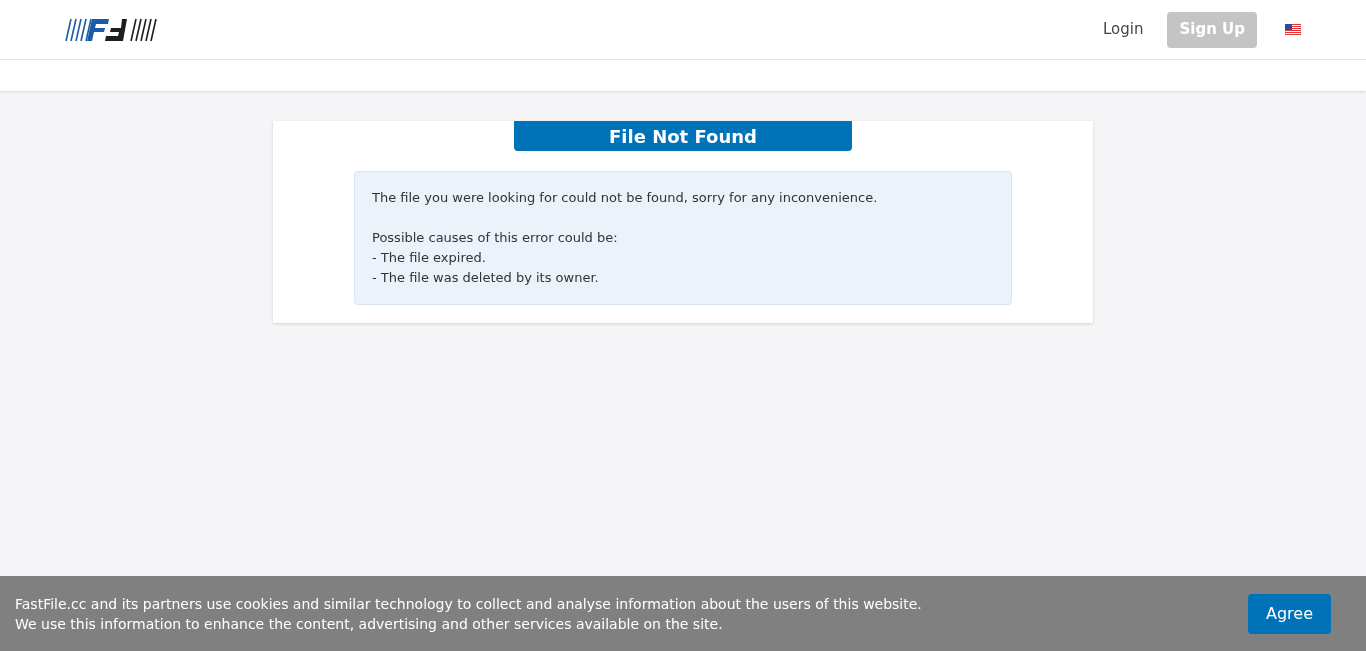  Describe the element at coordinates (1123, 29) in the screenshot. I see `login-link: Login` at that location.